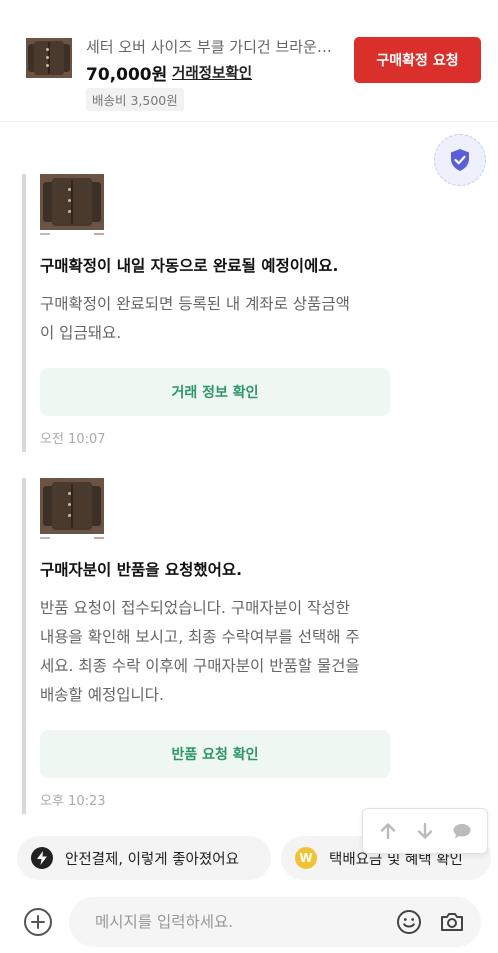  I want to click on arrow-down-icon, so click(425, 830).